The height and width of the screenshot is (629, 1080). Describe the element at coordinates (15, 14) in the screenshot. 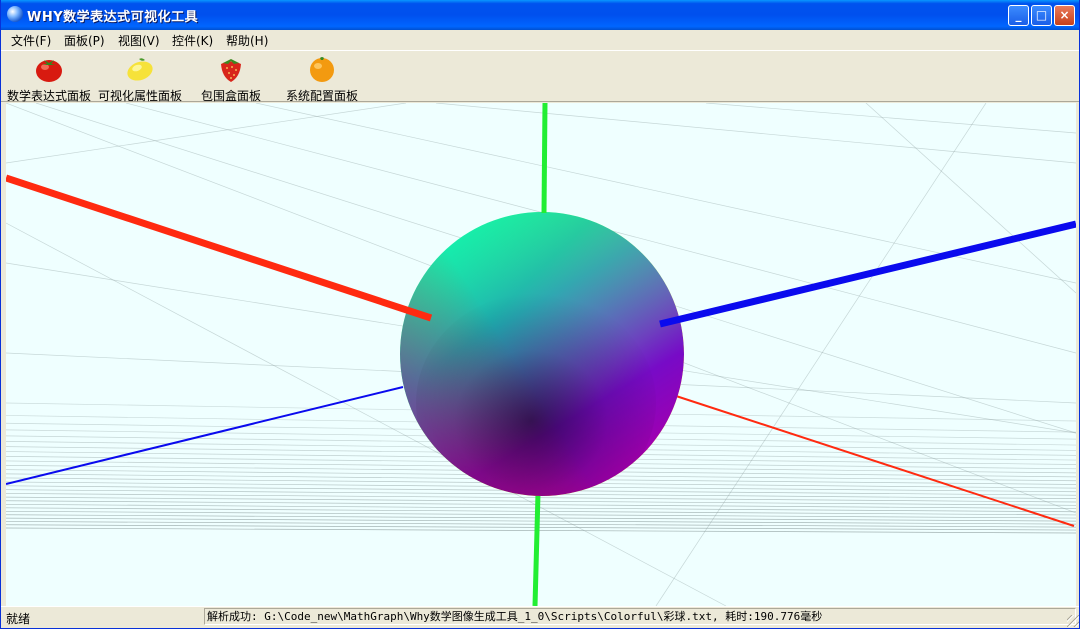

I see `app-globe-icon` at that location.